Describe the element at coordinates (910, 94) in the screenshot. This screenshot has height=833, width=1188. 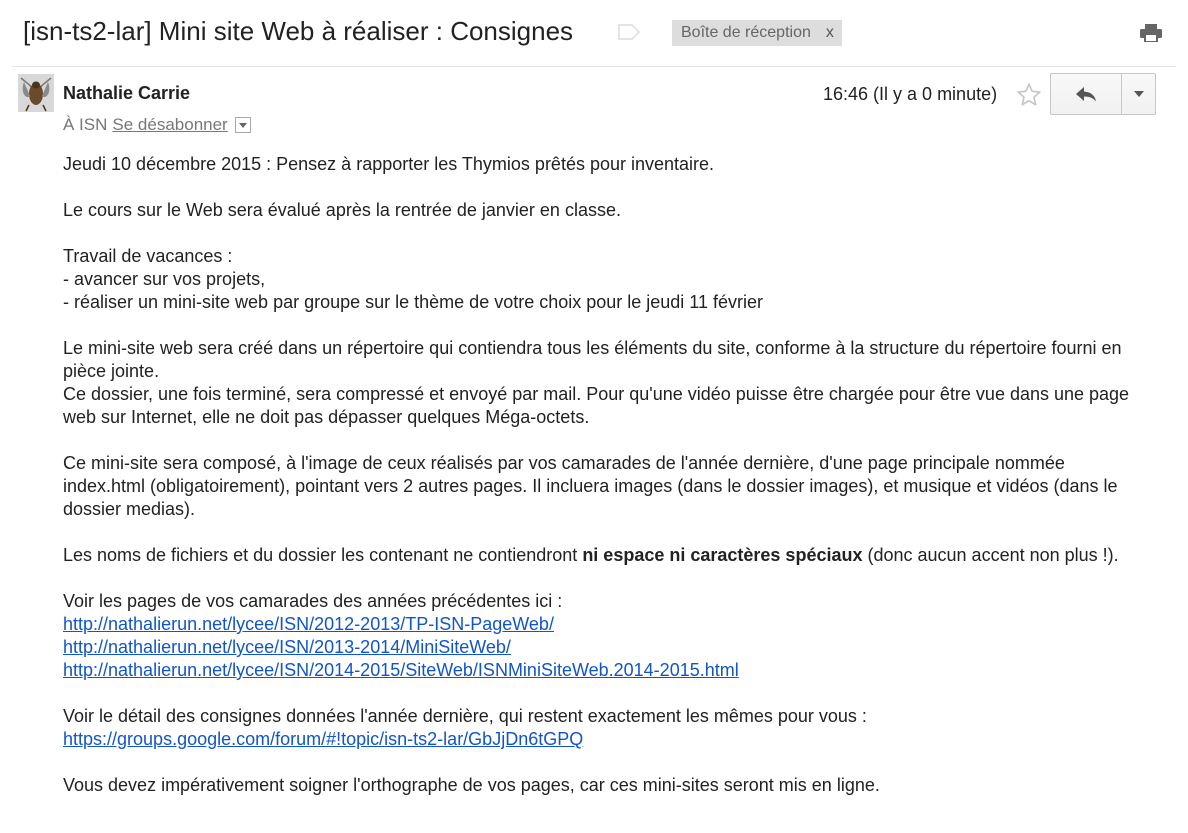
I see `message-time: 16:46 (Il y a 0 minute)` at that location.